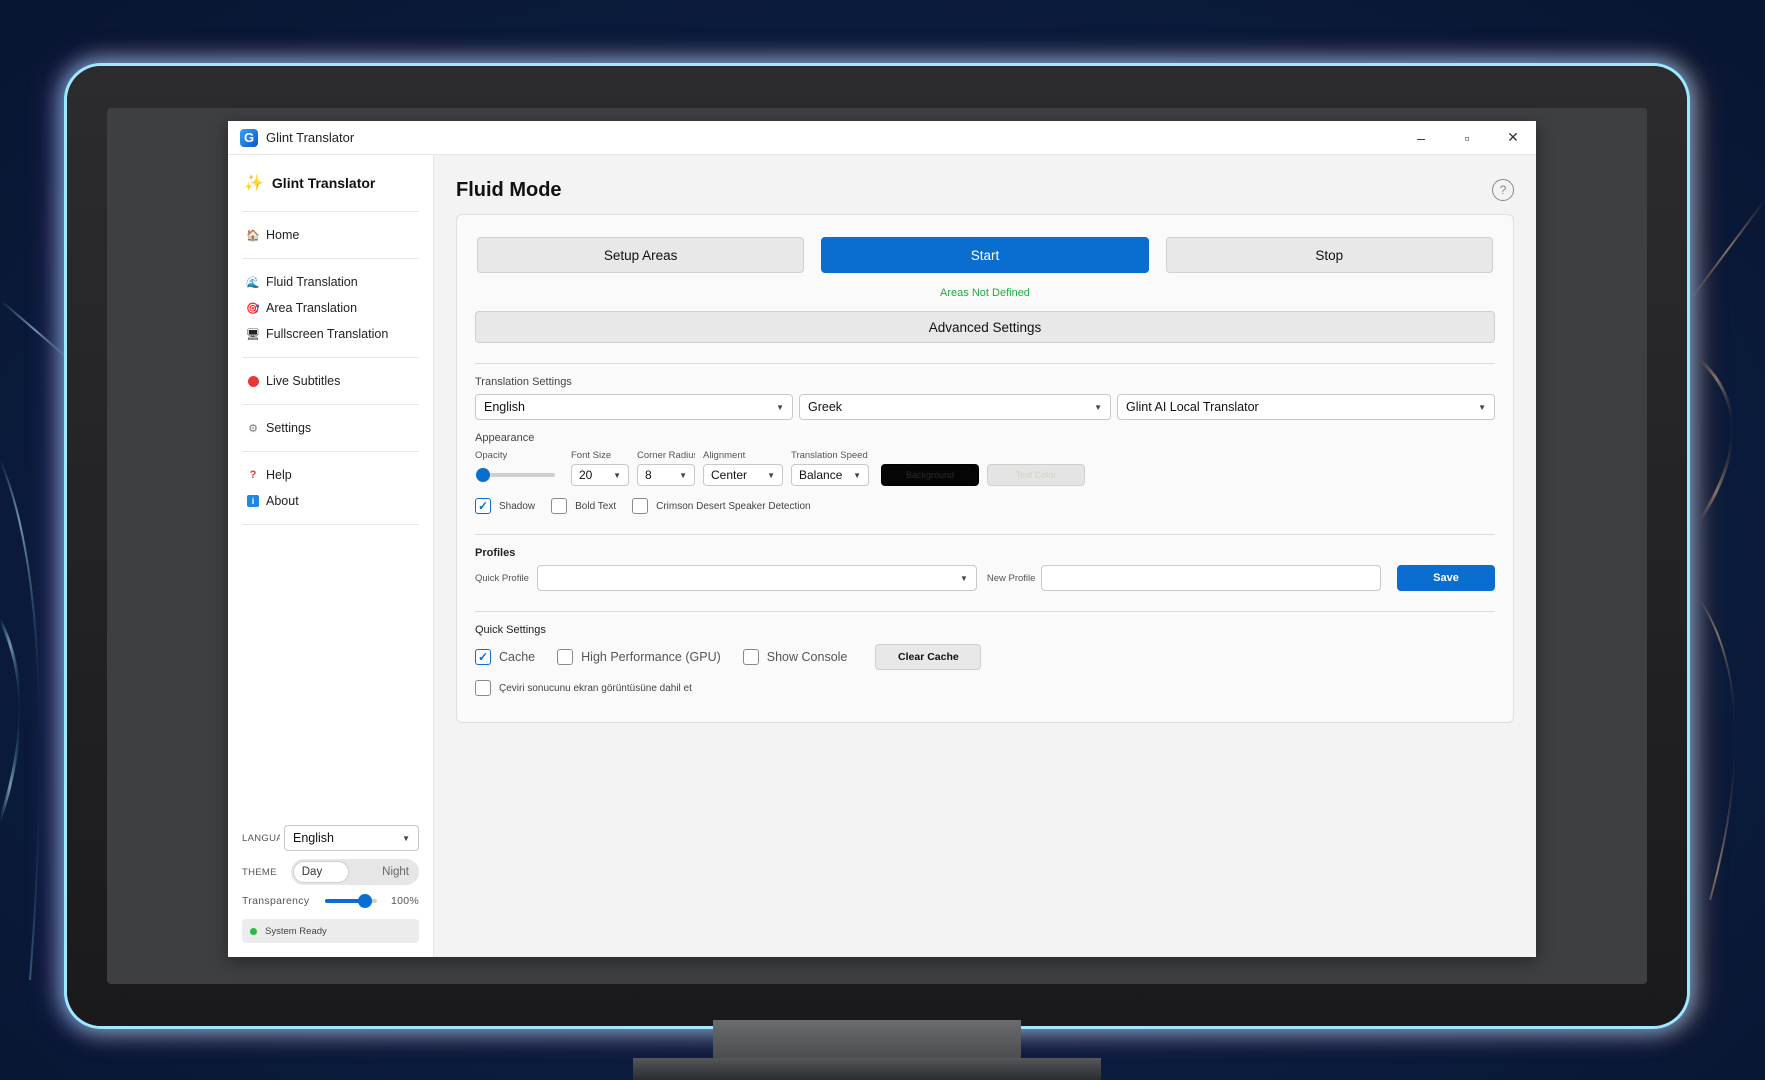 This screenshot has width=1765, height=1080. I want to click on source-language-value: English, so click(504, 407).